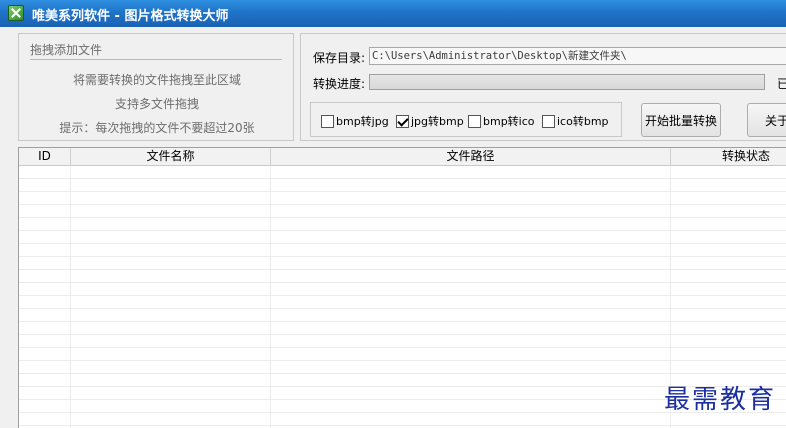  What do you see at coordinates (466, 119) in the screenshot?
I see `conversion-options: bmp转jpg jpg转bmp bmp转ico ico转bmp` at bounding box center [466, 119].